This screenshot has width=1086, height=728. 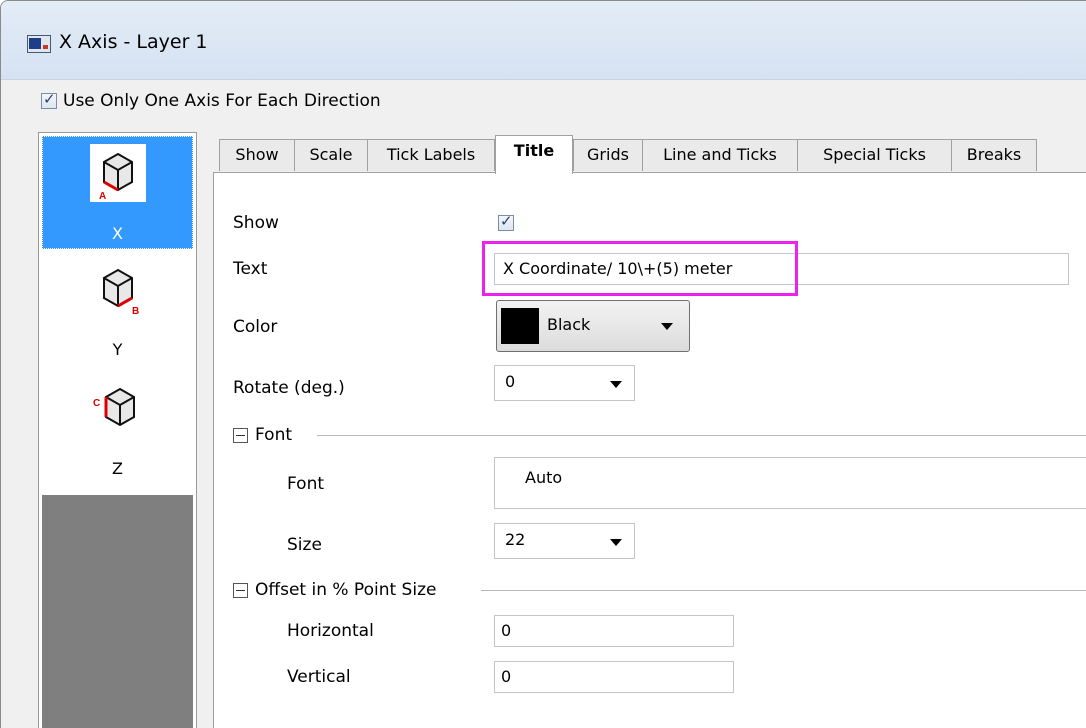 What do you see at coordinates (304, 545) in the screenshot?
I see `size-label: Size` at bounding box center [304, 545].